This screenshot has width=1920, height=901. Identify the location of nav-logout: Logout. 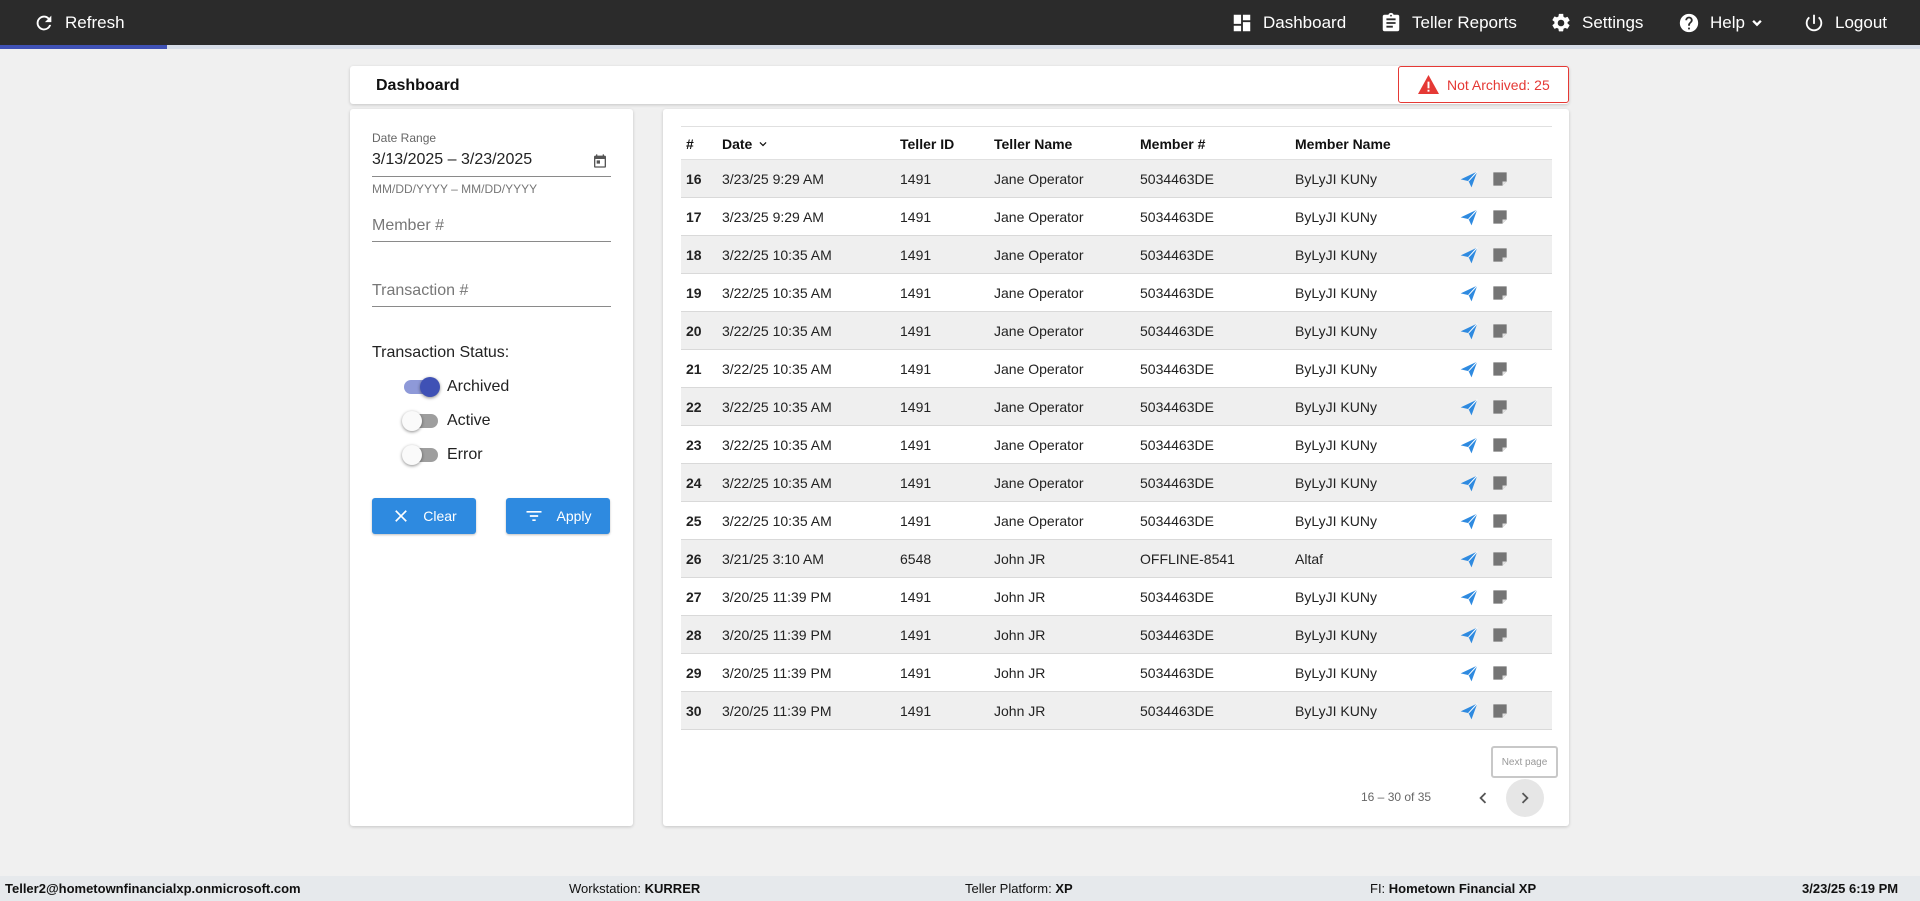
(1845, 22).